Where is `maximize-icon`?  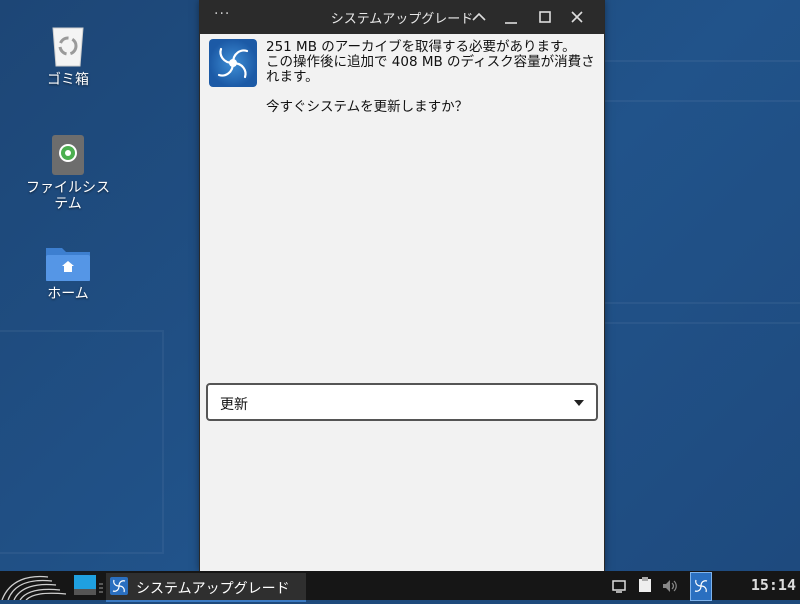
maximize-icon is located at coordinates (545, 17).